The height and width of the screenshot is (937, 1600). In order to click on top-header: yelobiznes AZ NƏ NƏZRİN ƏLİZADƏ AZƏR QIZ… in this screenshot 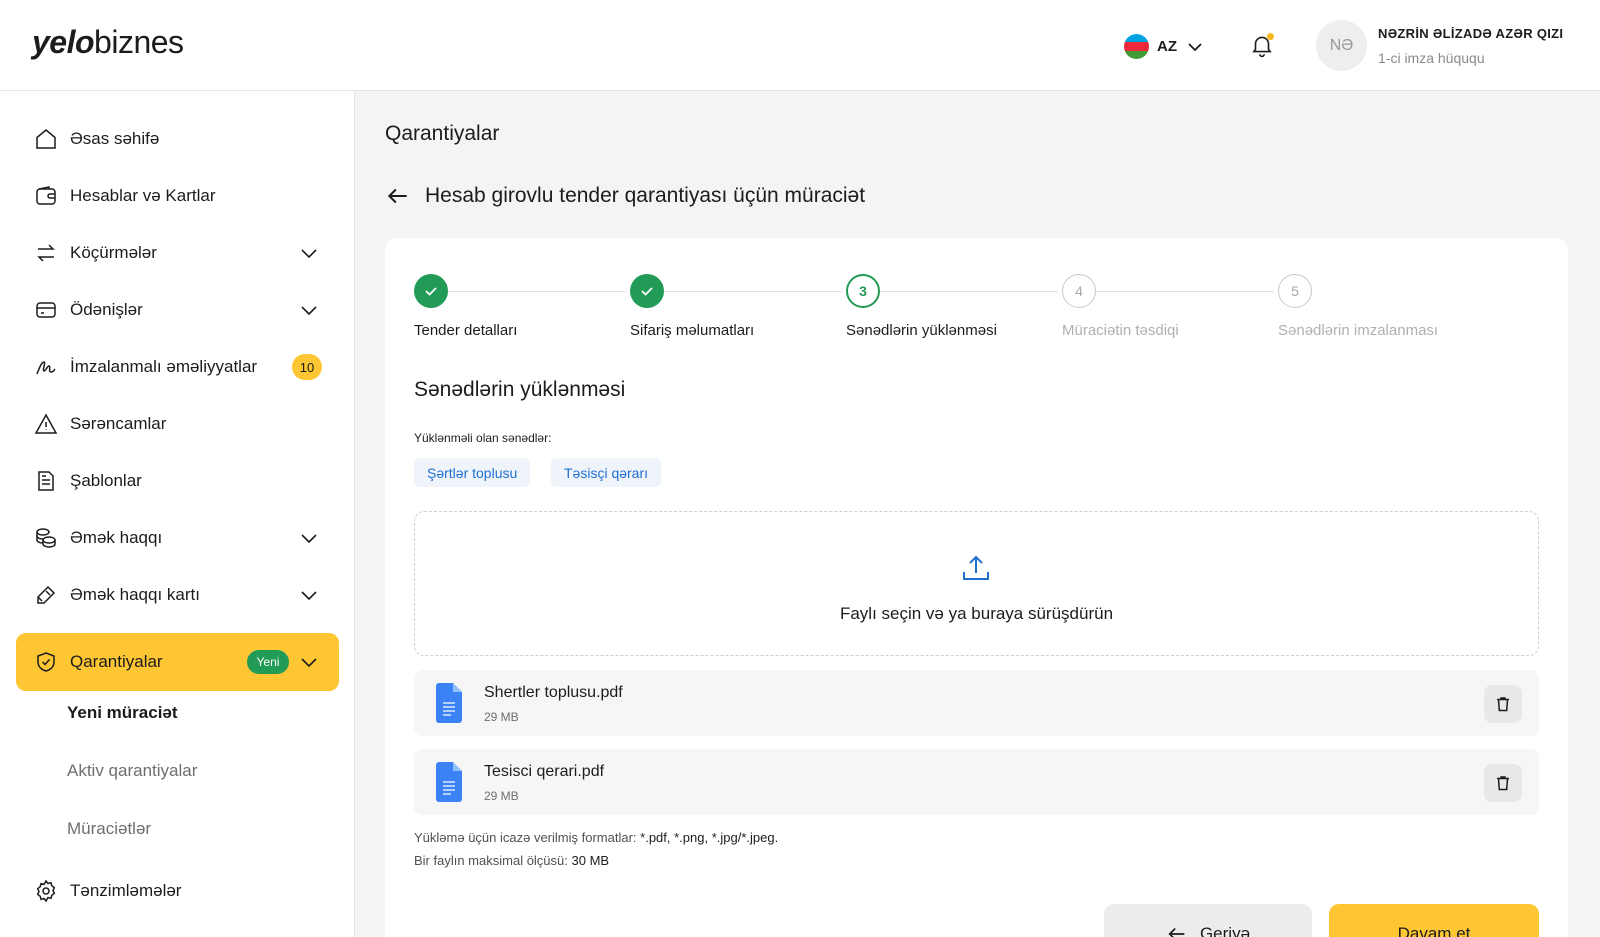, I will do `click(800, 45)`.